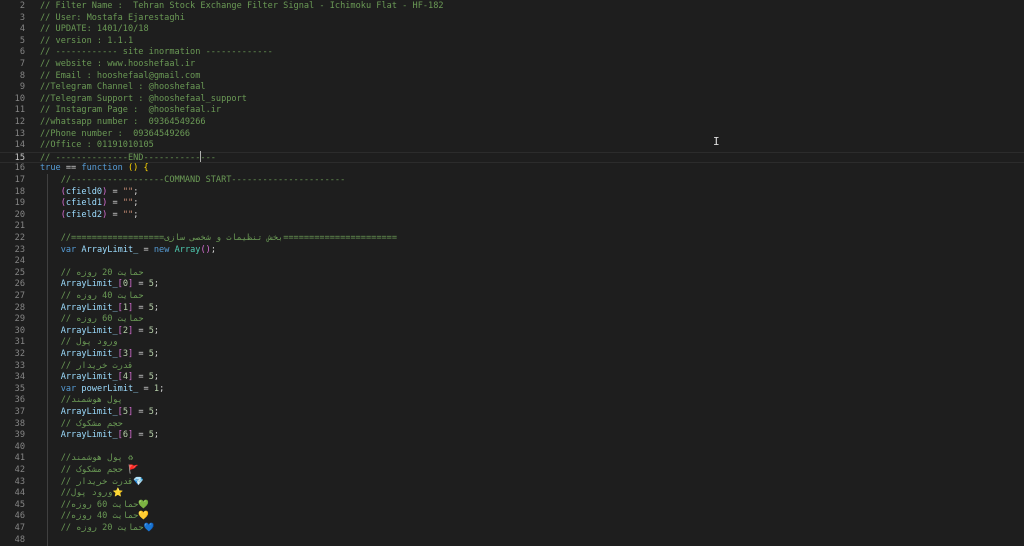 The height and width of the screenshot is (546, 1024). What do you see at coordinates (512, 146) in the screenshot?
I see `code-line: 14 //Office : 01191010105` at bounding box center [512, 146].